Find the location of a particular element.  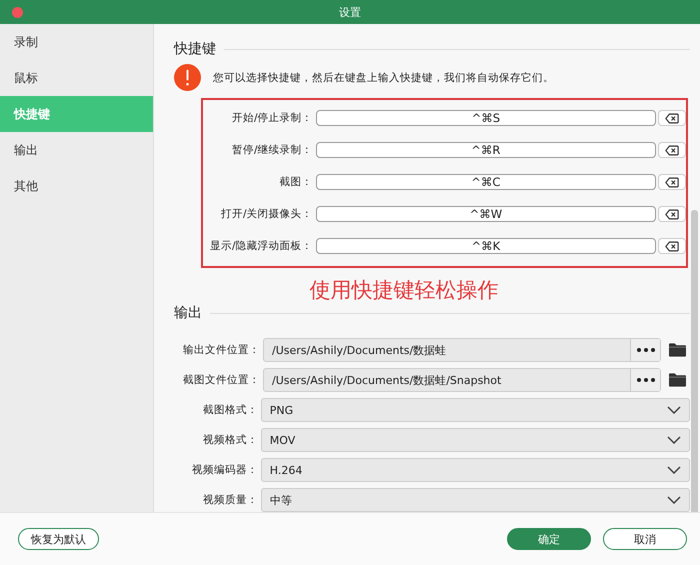

sidebar-item: 输出 is located at coordinates (76, 150).